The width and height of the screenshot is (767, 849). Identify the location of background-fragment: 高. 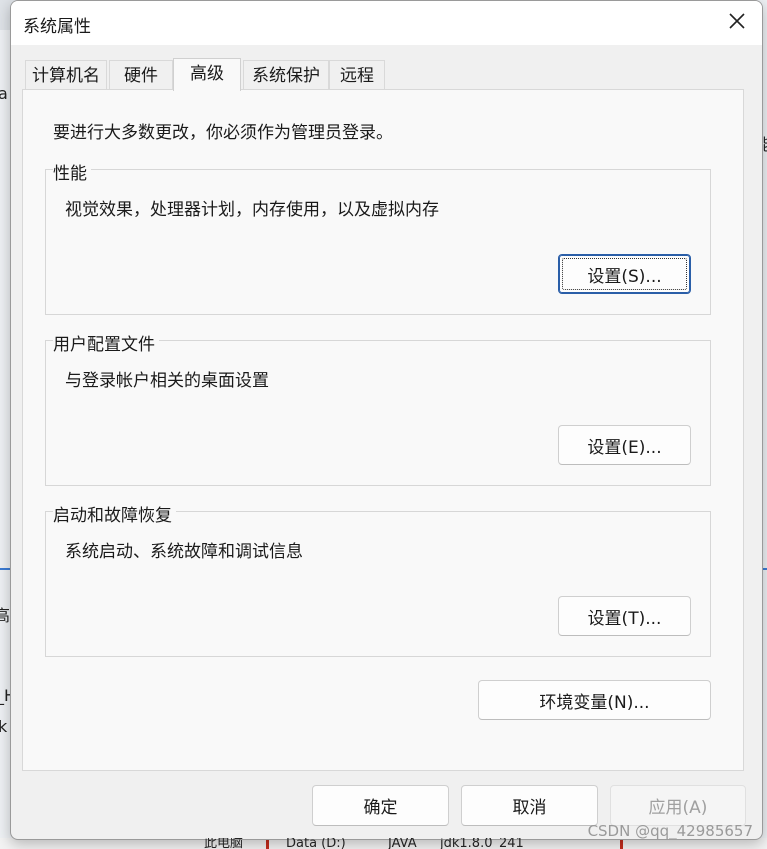
(5, 615).